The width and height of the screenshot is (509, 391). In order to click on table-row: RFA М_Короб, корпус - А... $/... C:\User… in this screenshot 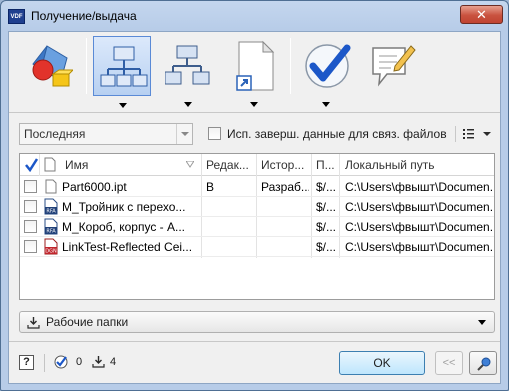, I will do `click(257, 227)`.